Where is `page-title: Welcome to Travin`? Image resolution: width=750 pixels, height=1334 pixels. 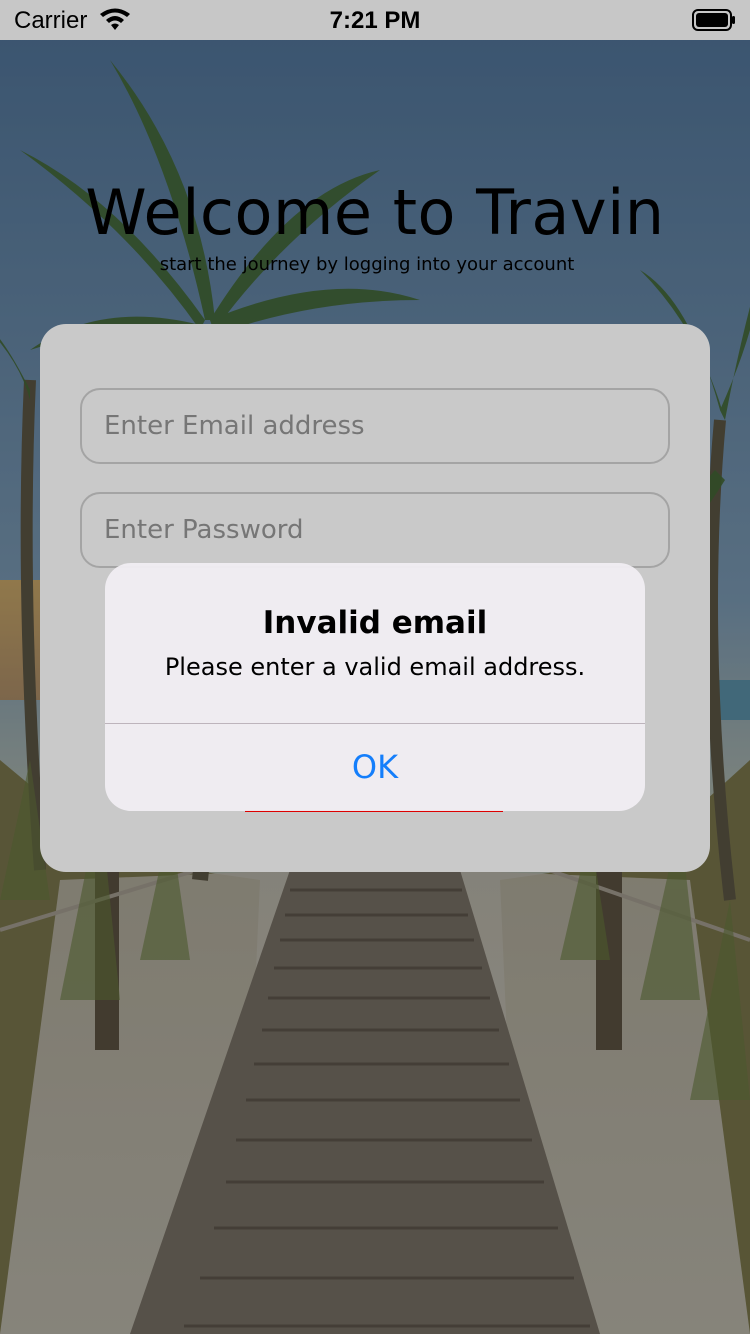 page-title: Welcome to Travin is located at coordinates (375, 212).